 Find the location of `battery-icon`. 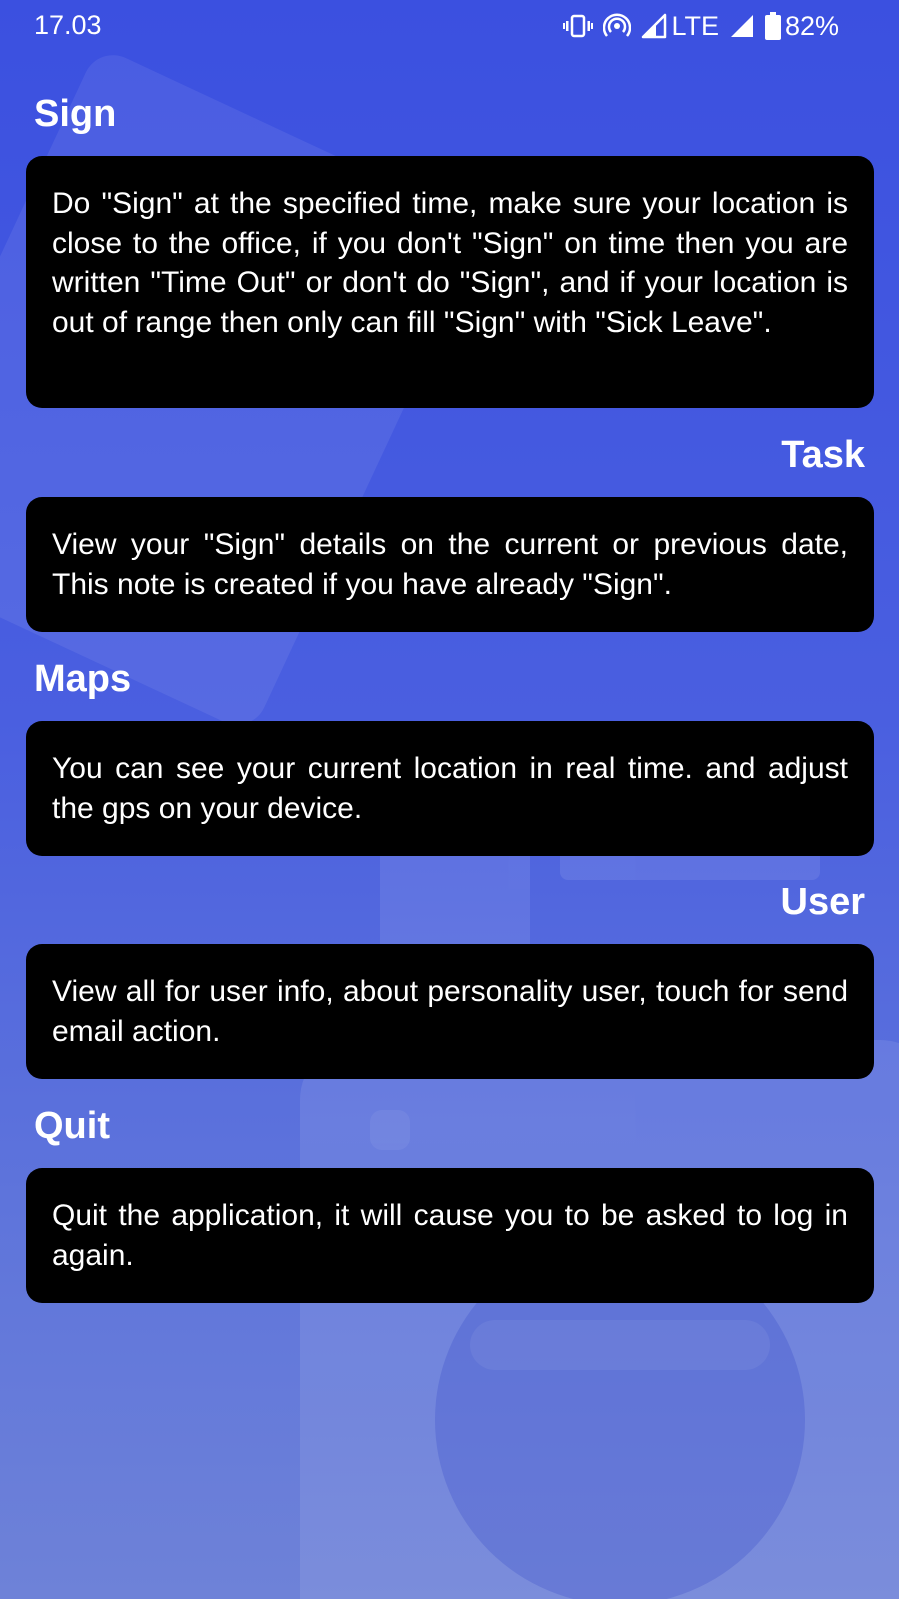

battery-icon is located at coordinates (772, 26).